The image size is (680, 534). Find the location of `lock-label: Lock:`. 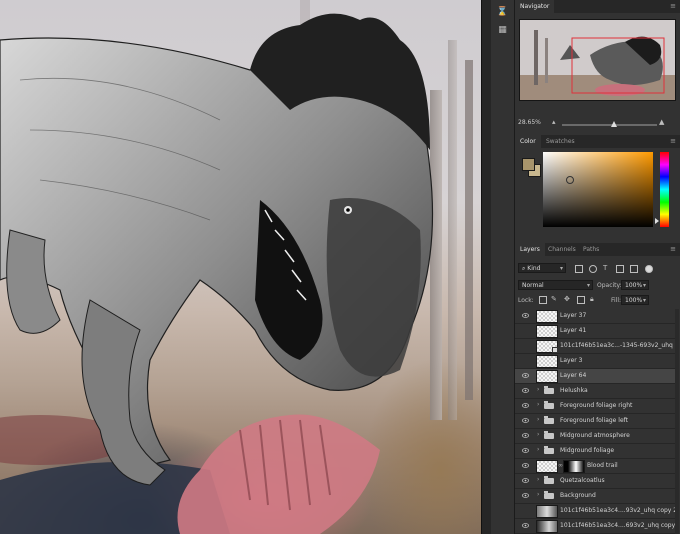

lock-label: Lock: is located at coordinates (526, 300).